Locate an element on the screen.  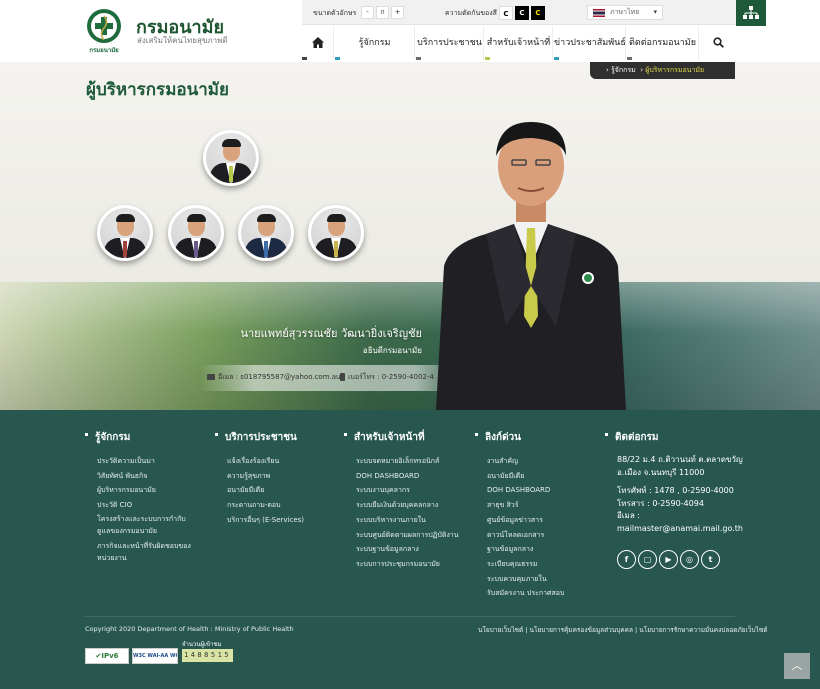
nav-contact-label: ติดต่อกรมอนามัย is located at coordinates (662, 43).